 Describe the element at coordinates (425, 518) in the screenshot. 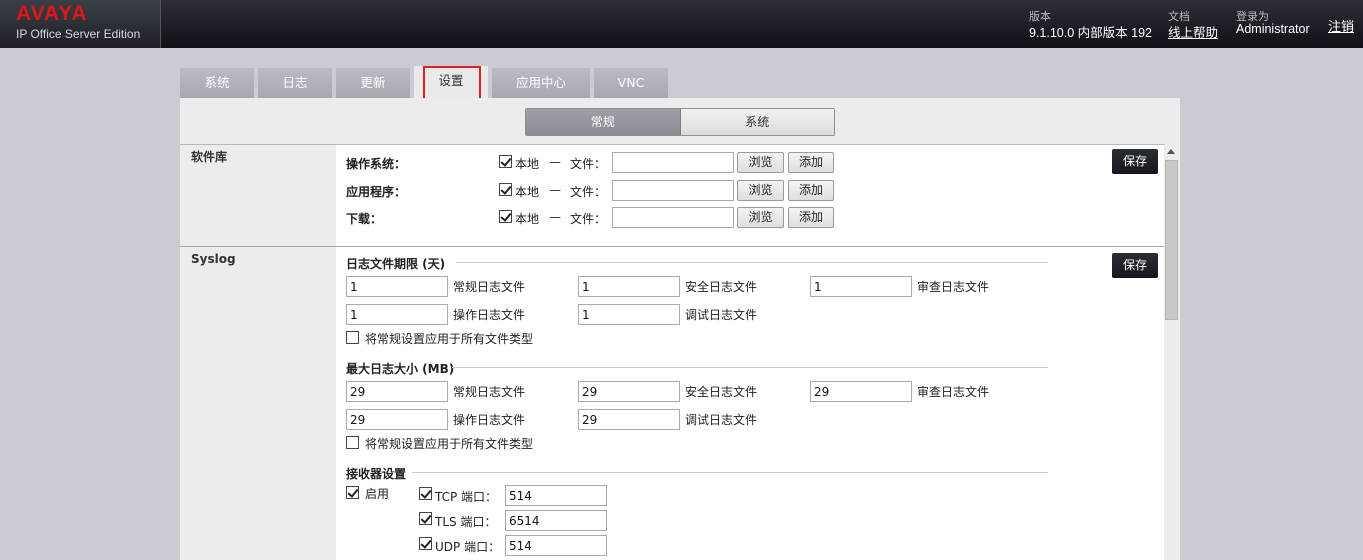

I see `tls-checkbox` at that location.